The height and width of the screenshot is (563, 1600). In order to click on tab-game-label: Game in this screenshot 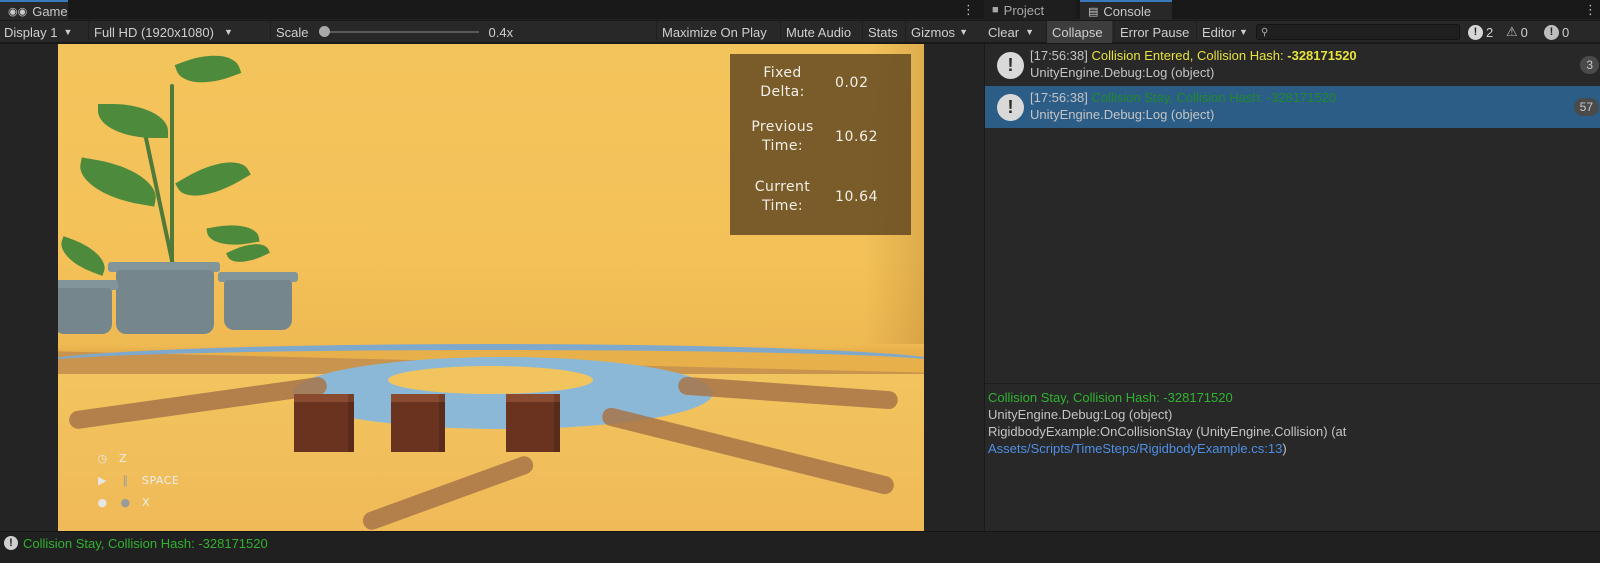, I will do `click(50, 11)`.